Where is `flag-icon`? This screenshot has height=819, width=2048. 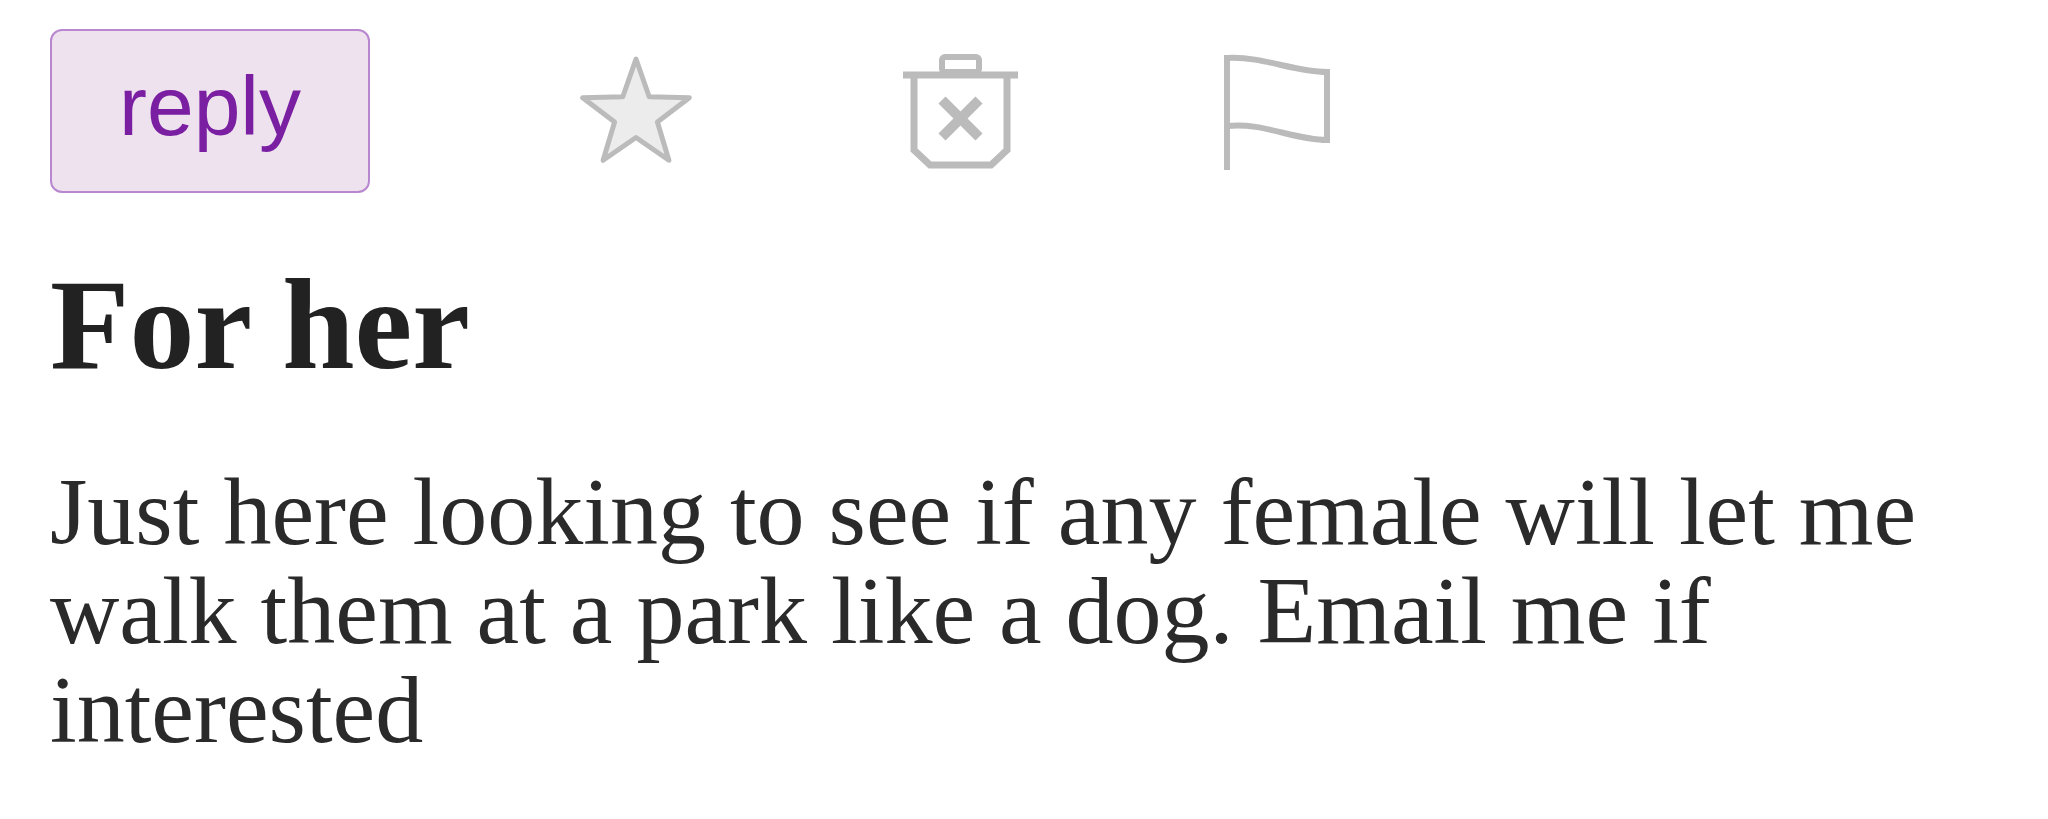 flag-icon is located at coordinates (1277, 111).